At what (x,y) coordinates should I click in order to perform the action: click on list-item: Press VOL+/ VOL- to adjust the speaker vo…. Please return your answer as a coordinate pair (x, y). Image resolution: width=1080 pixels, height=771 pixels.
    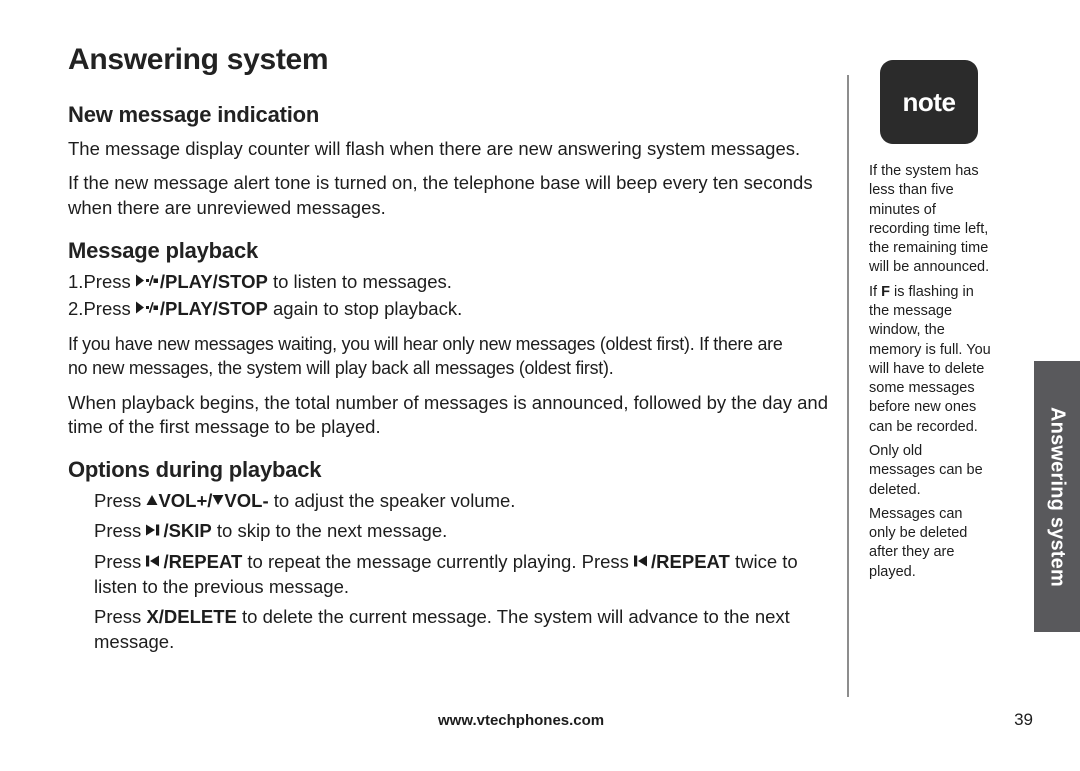
    Looking at the image, I should click on (463, 501).